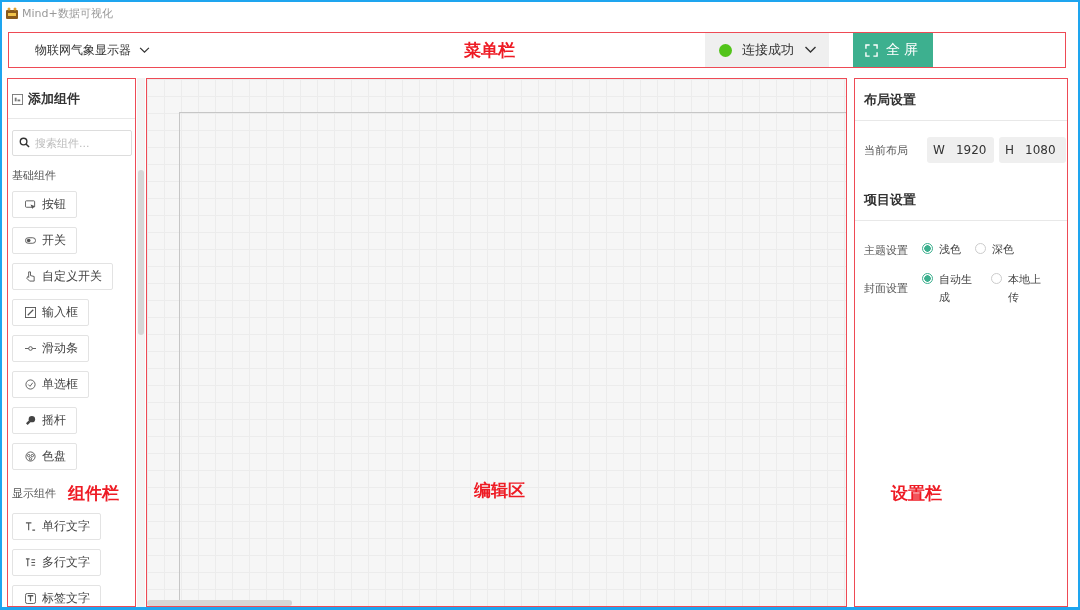  Describe the element at coordinates (890, 99) in the screenshot. I see `section-heading: 布局设置` at that location.